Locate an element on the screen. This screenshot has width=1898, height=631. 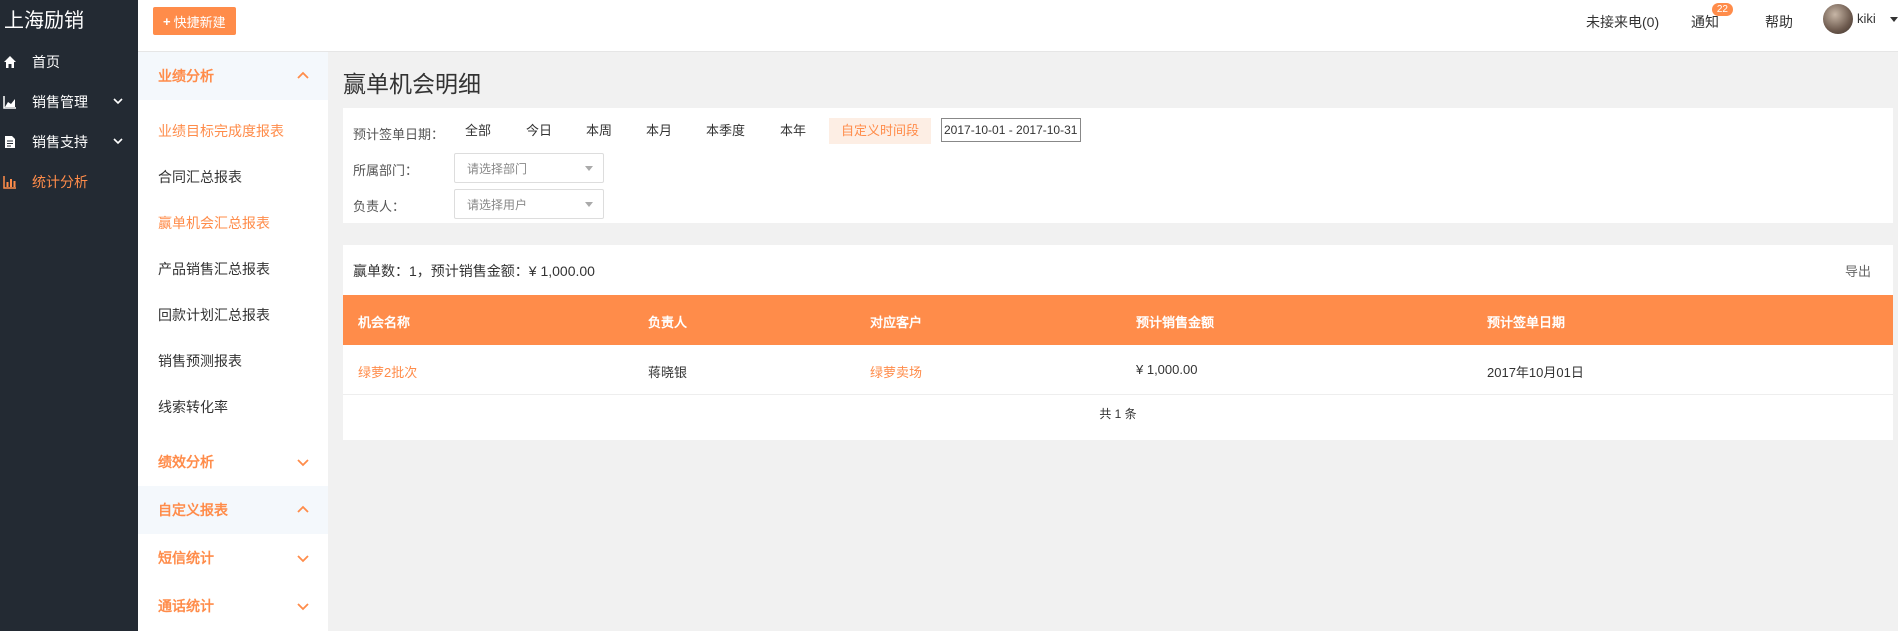
customer-link: 绿萝卖场 is located at coordinates (896, 371).